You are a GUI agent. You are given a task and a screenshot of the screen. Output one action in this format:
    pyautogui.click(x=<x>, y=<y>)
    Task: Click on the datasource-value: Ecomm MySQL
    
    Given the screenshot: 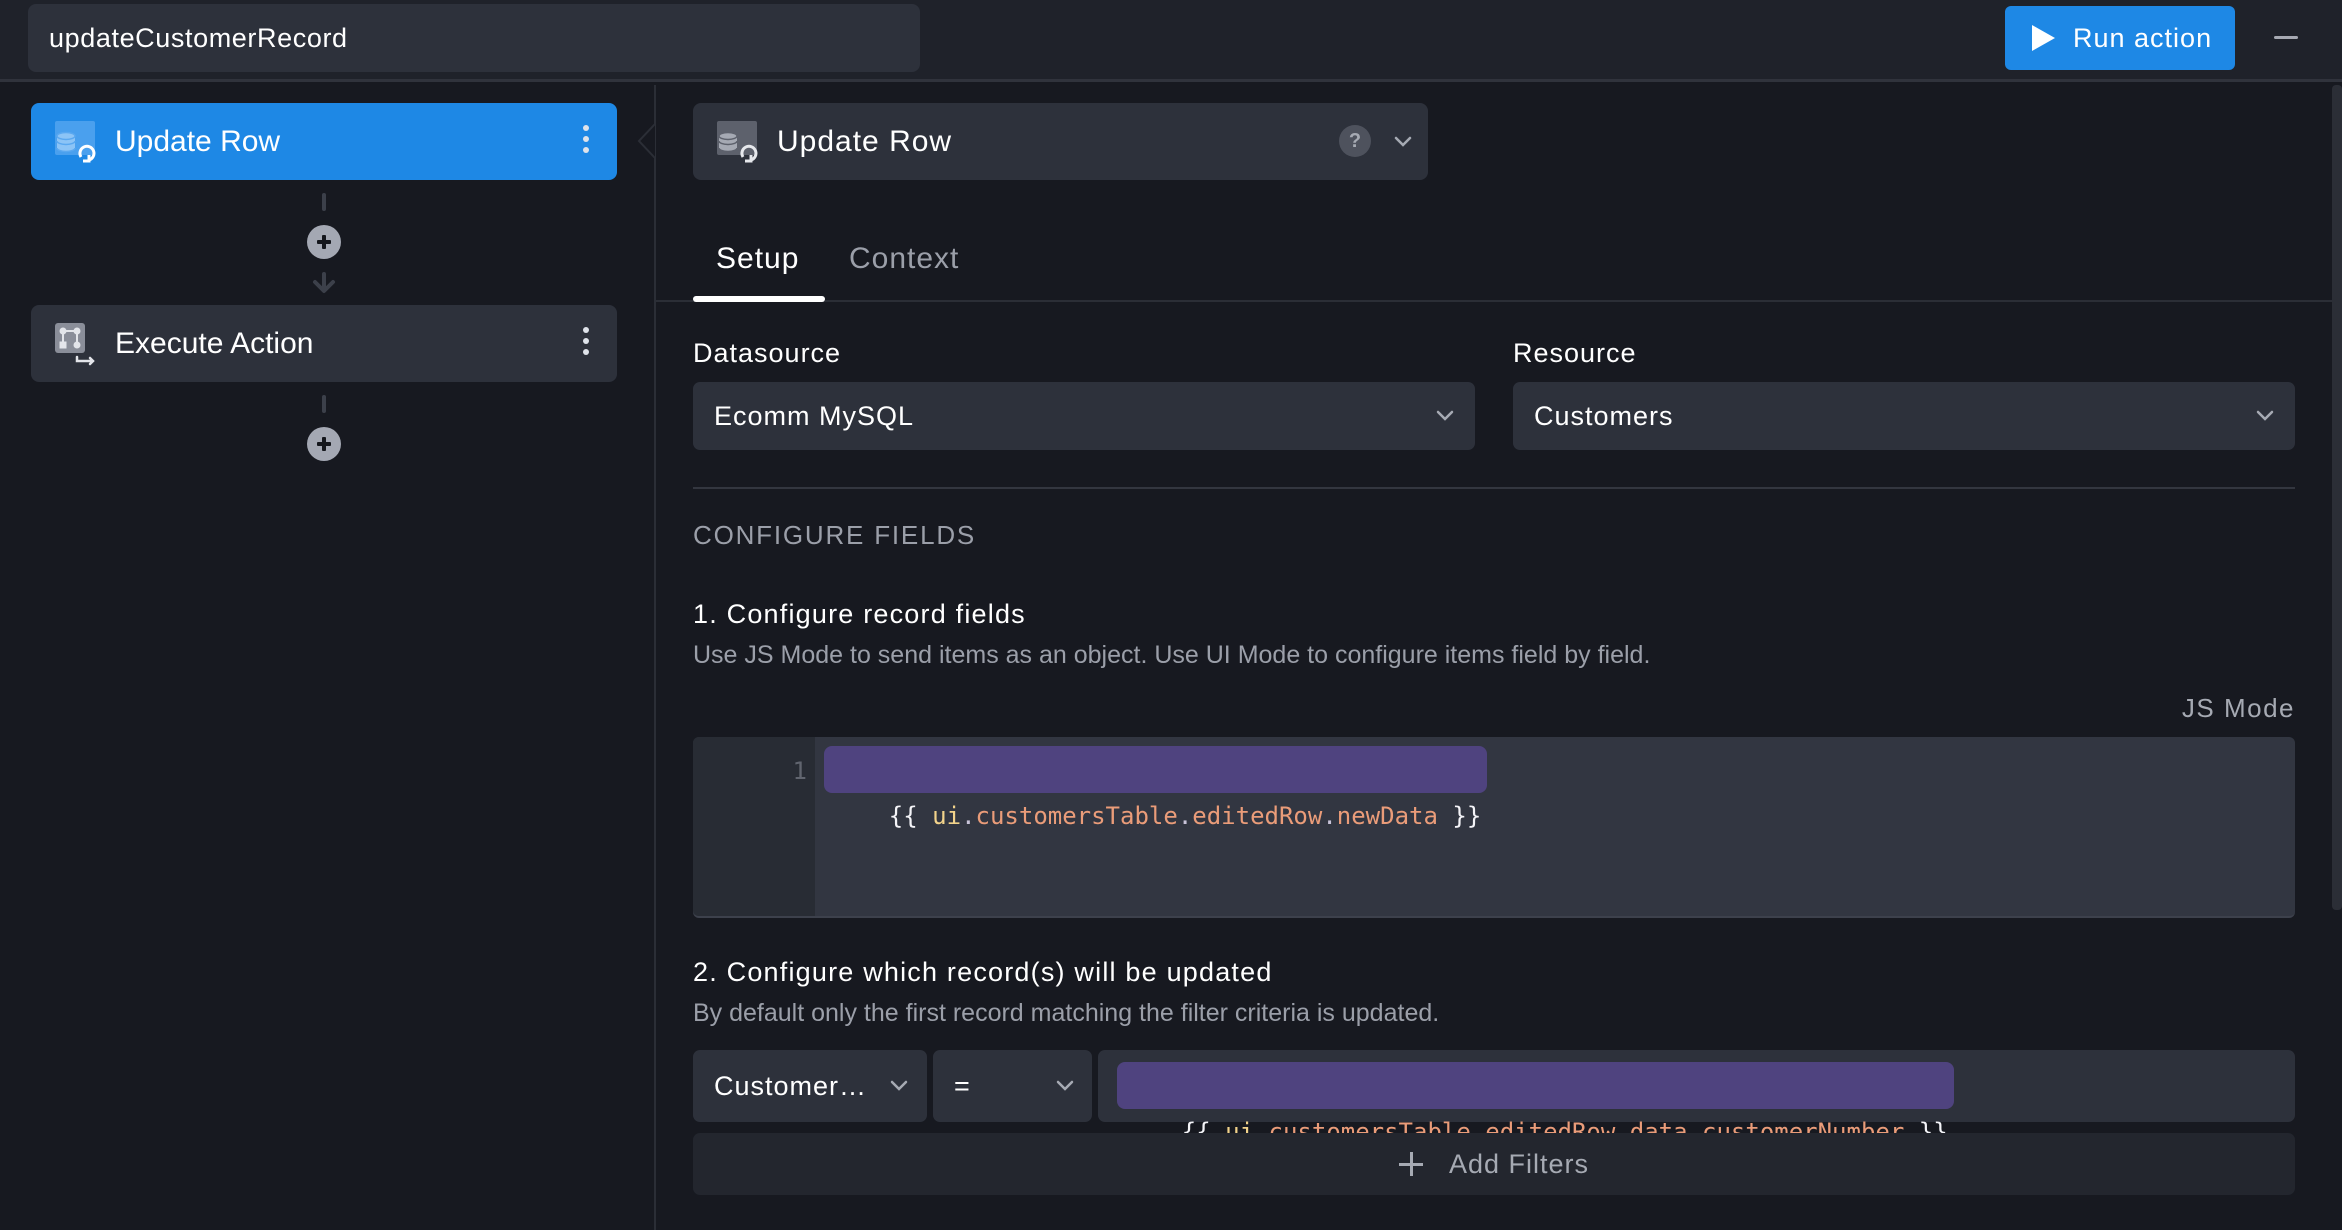 What is the action you would take?
    pyautogui.click(x=814, y=416)
    